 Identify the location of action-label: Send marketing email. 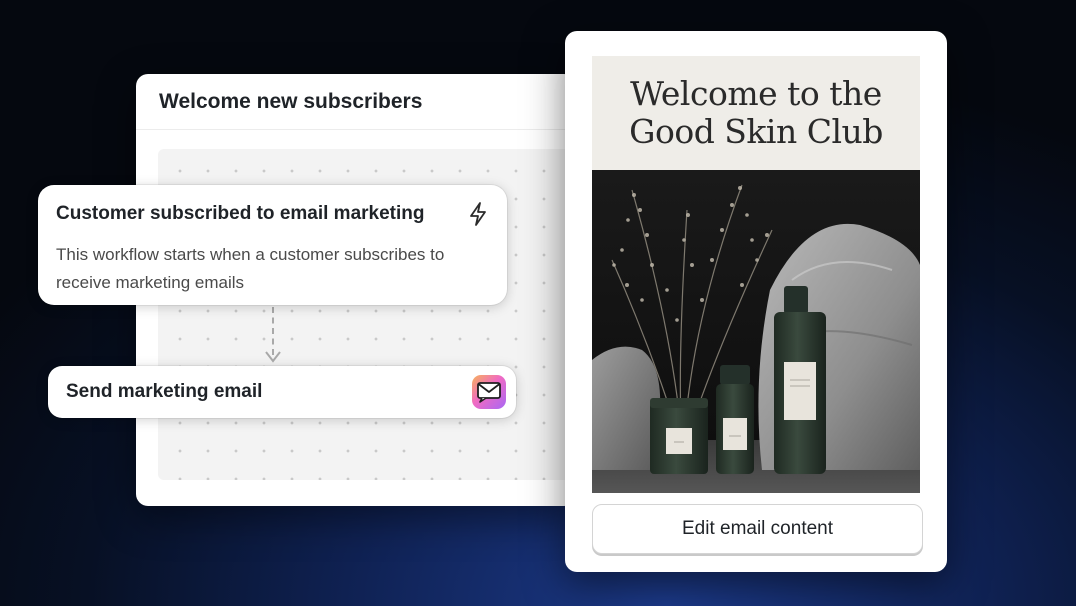
(164, 391).